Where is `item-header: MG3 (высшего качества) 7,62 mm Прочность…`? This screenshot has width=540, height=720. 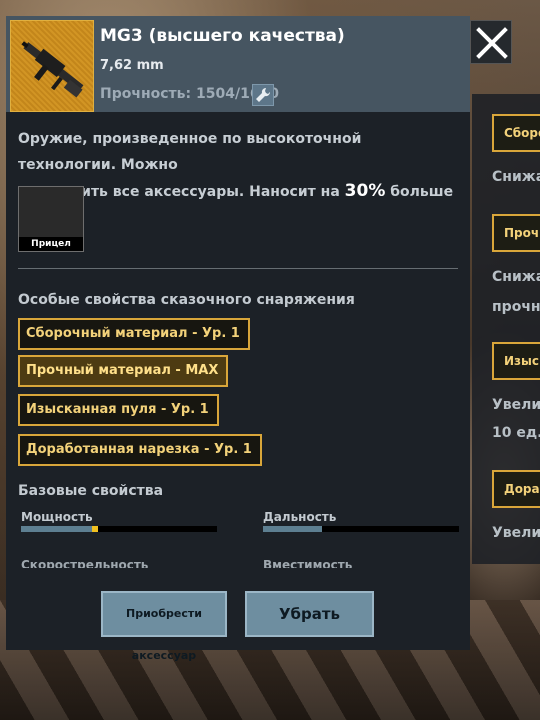 item-header: MG3 (высшего качества) 7,62 mm Прочность… is located at coordinates (238, 64).